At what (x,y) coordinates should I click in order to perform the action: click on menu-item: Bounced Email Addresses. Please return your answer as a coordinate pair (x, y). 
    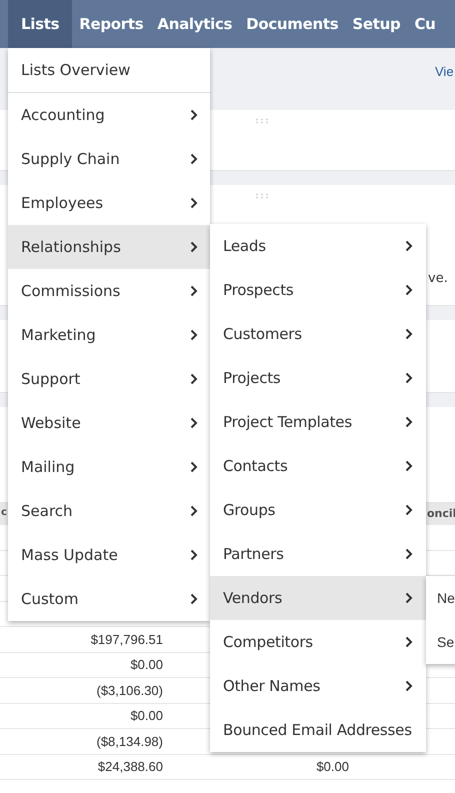
    Looking at the image, I should click on (318, 730).